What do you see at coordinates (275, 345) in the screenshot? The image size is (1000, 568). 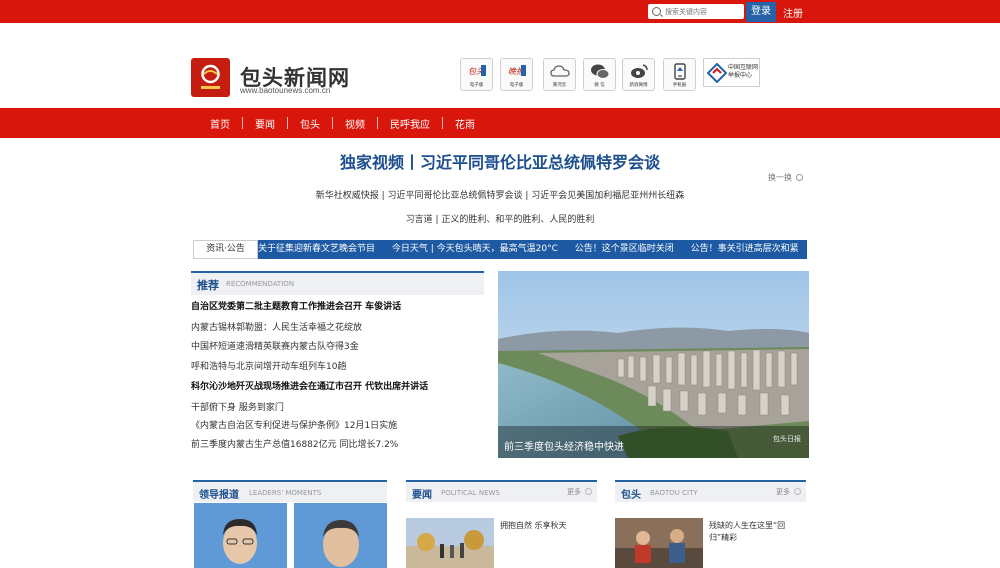 I see `list-item: 中国杯短道速滑精英联赛内蒙古队夺得3金` at bounding box center [275, 345].